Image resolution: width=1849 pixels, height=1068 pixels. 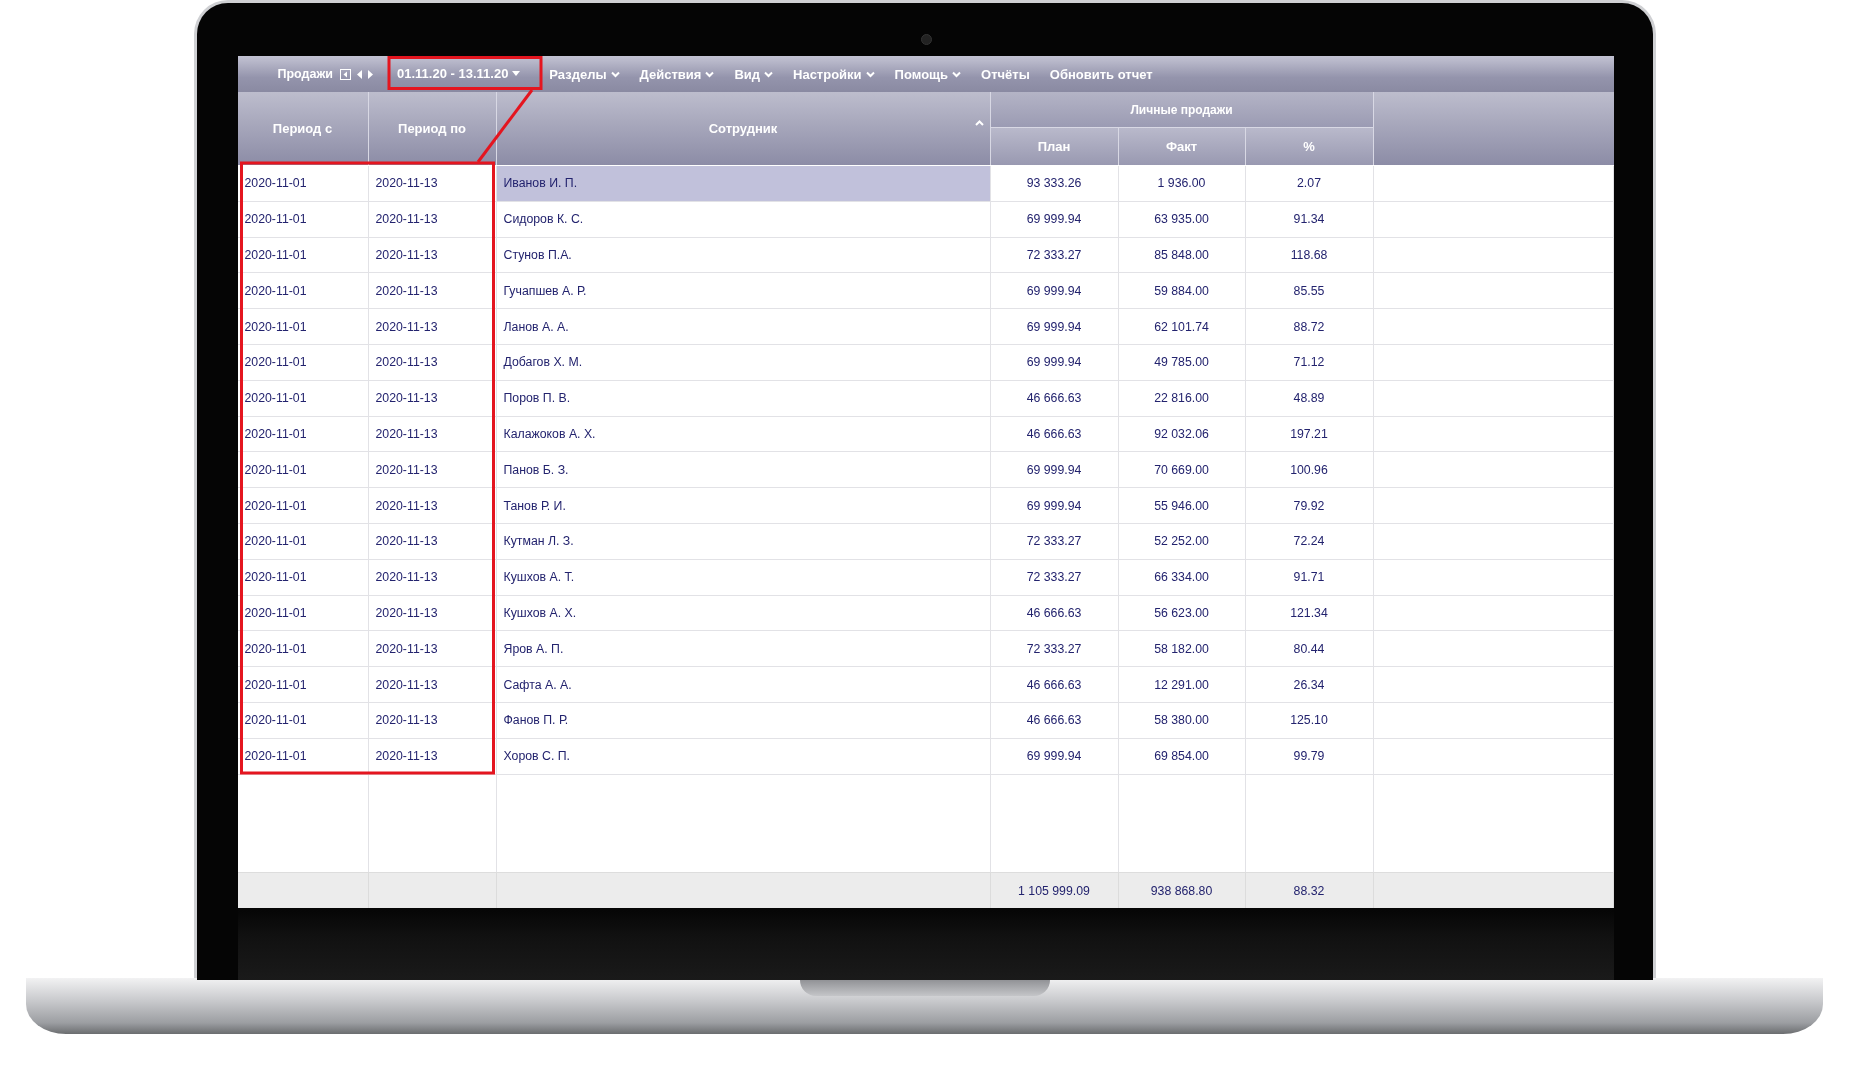 What do you see at coordinates (743, 720) in the screenshot?
I see `table-cell: Фанов П. Р.` at bounding box center [743, 720].